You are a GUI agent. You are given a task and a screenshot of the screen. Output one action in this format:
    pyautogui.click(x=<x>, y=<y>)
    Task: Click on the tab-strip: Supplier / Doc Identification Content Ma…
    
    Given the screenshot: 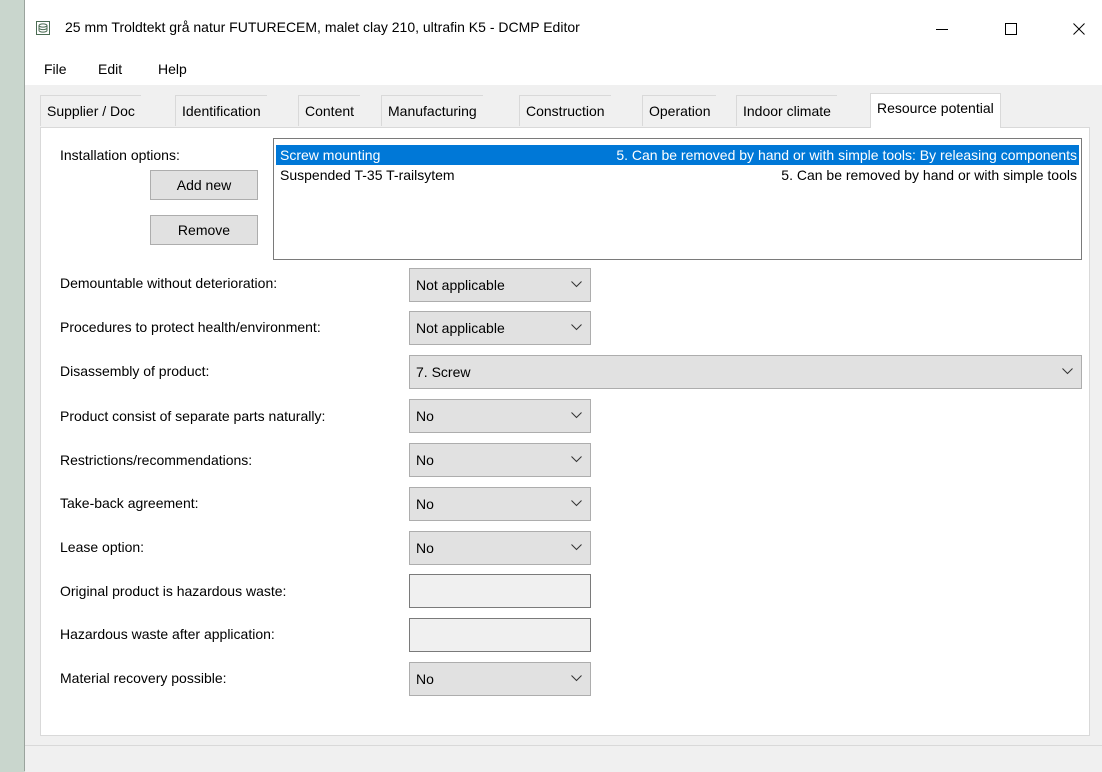 What is the action you would take?
    pyautogui.click(x=563, y=110)
    